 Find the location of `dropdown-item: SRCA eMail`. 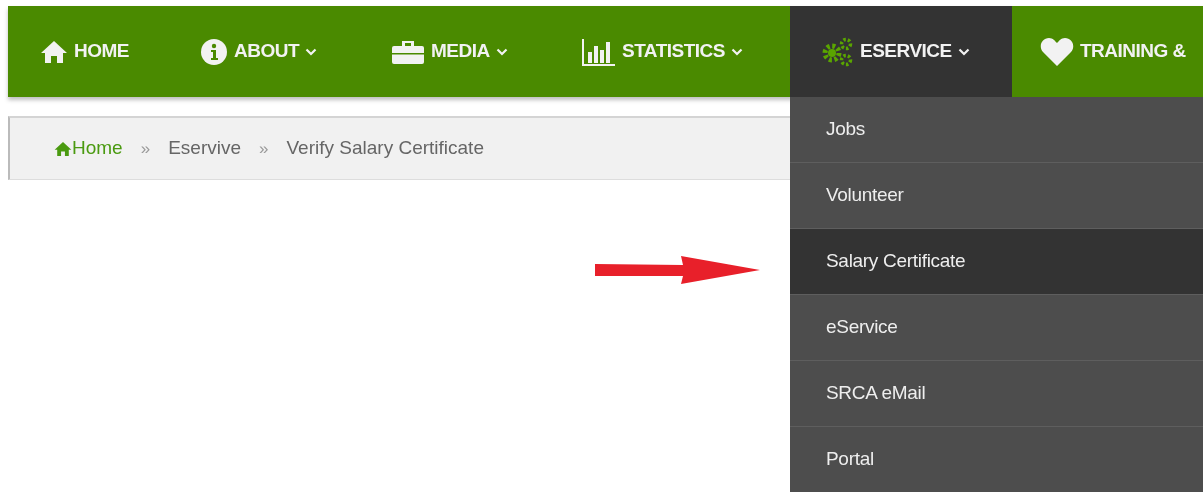

dropdown-item: SRCA eMail is located at coordinates (996, 394).